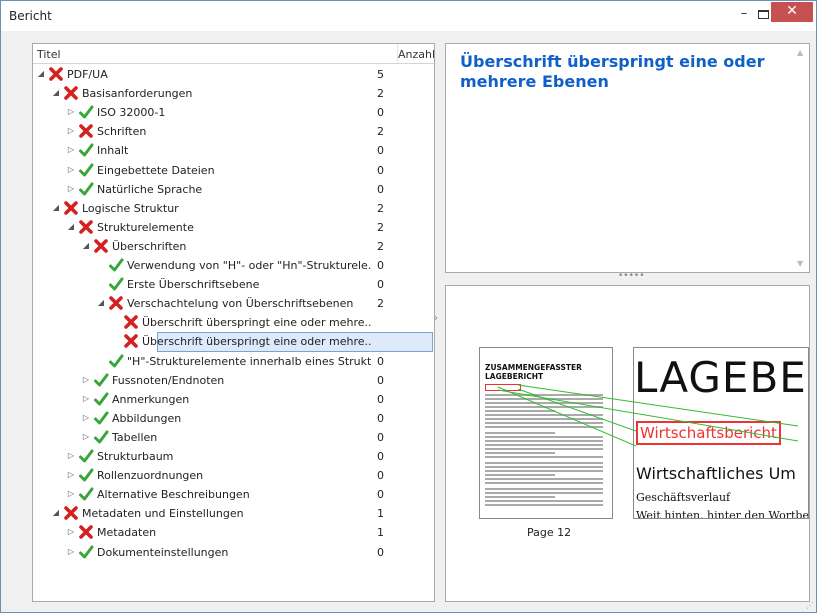  What do you see at coordinates (150, 189) in the screenshot?
I see `tree-row-label: Natürliche Sprache` at bounding box center [150, 189].